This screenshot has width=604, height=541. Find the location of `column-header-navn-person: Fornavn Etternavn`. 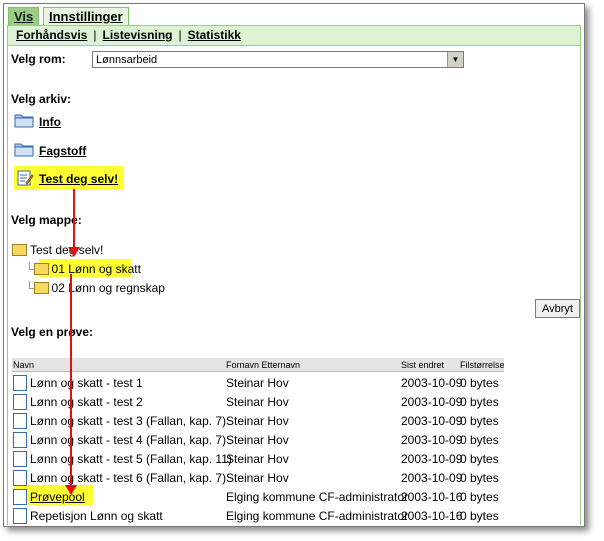

column-header-navn-person: Fornavn Etternavn is located at coordinates (263, 365).